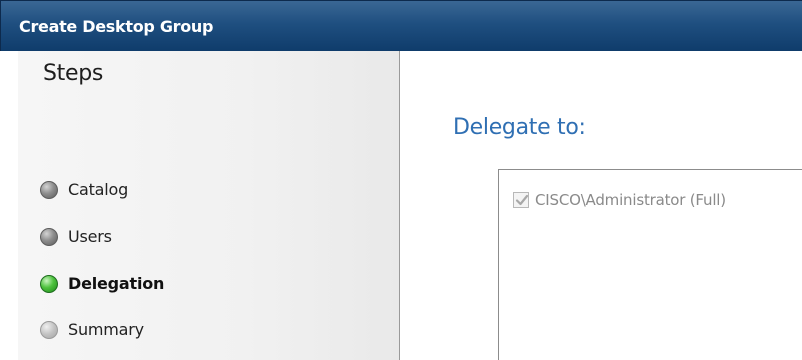  I want to click on delegate-item: CISCO\Administrator (Full), so click(619, 200).